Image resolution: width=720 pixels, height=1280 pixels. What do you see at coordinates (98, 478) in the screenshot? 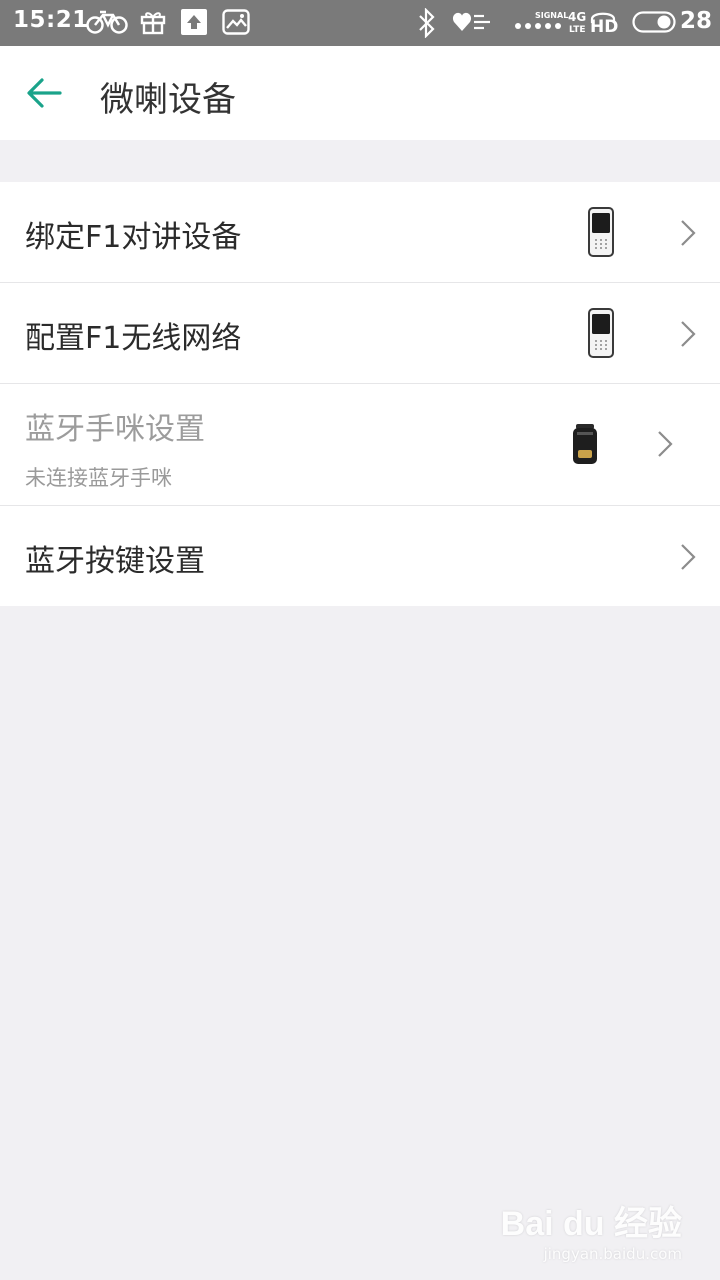
I see `list-item-sublabel: 未连接蓝牙手咪` at bounding box center [98, 478].